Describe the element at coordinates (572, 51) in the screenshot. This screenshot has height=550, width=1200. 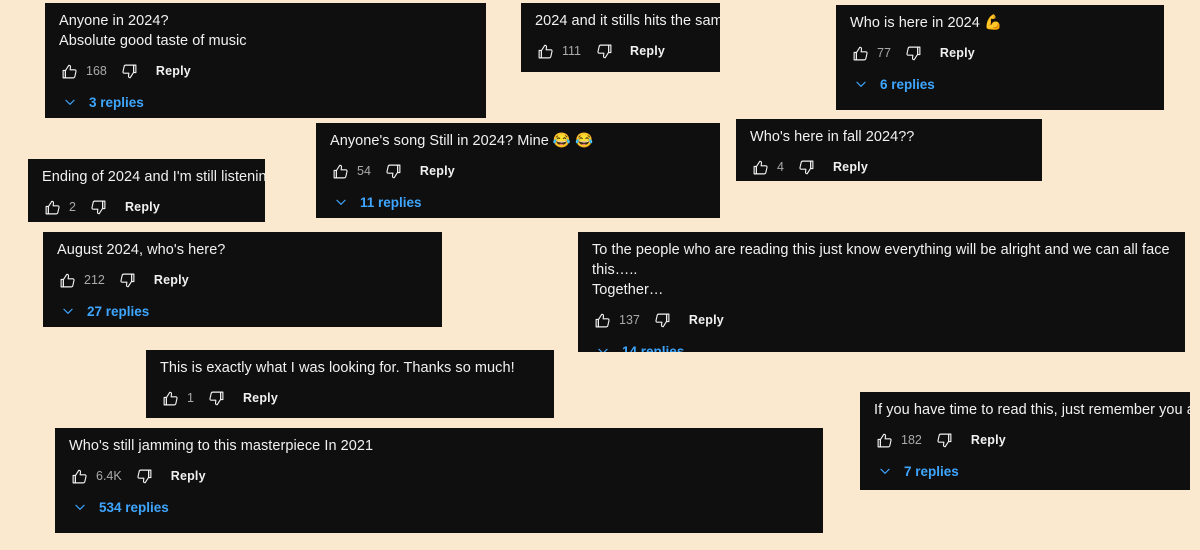
I see `like-count: 111` at that location.